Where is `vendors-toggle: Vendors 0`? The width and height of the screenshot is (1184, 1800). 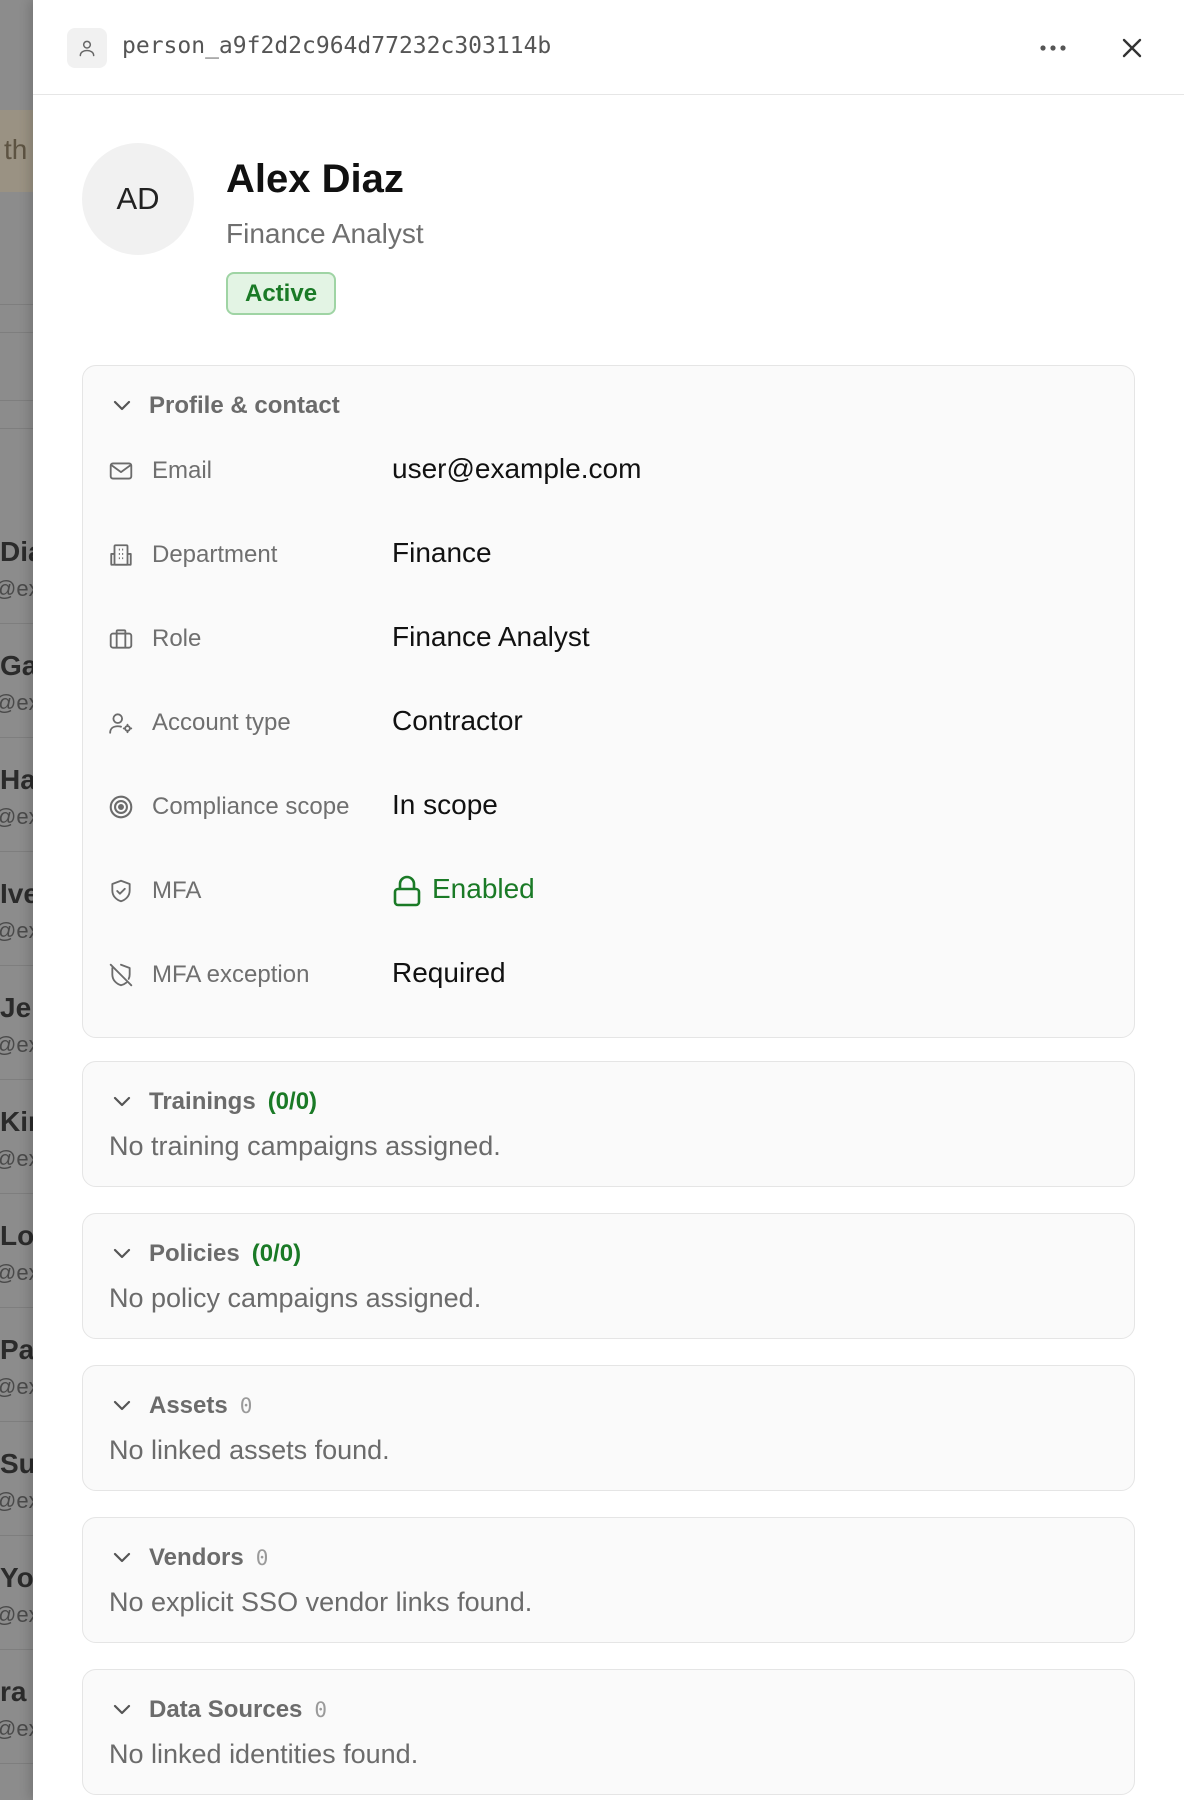 vendors-toggle: Vendors 0 is located at coordinates (188, 1558).